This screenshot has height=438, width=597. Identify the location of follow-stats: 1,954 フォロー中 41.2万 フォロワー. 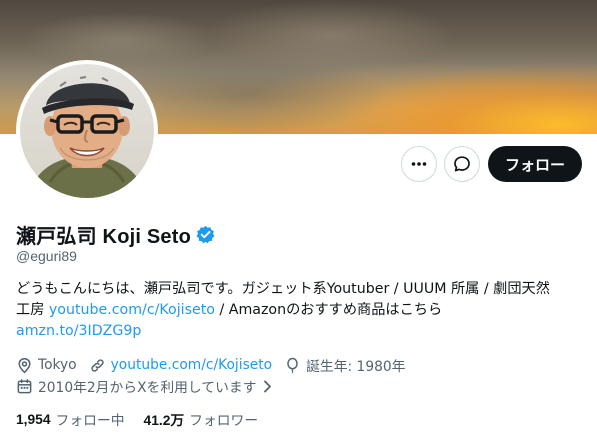
(146, 419).